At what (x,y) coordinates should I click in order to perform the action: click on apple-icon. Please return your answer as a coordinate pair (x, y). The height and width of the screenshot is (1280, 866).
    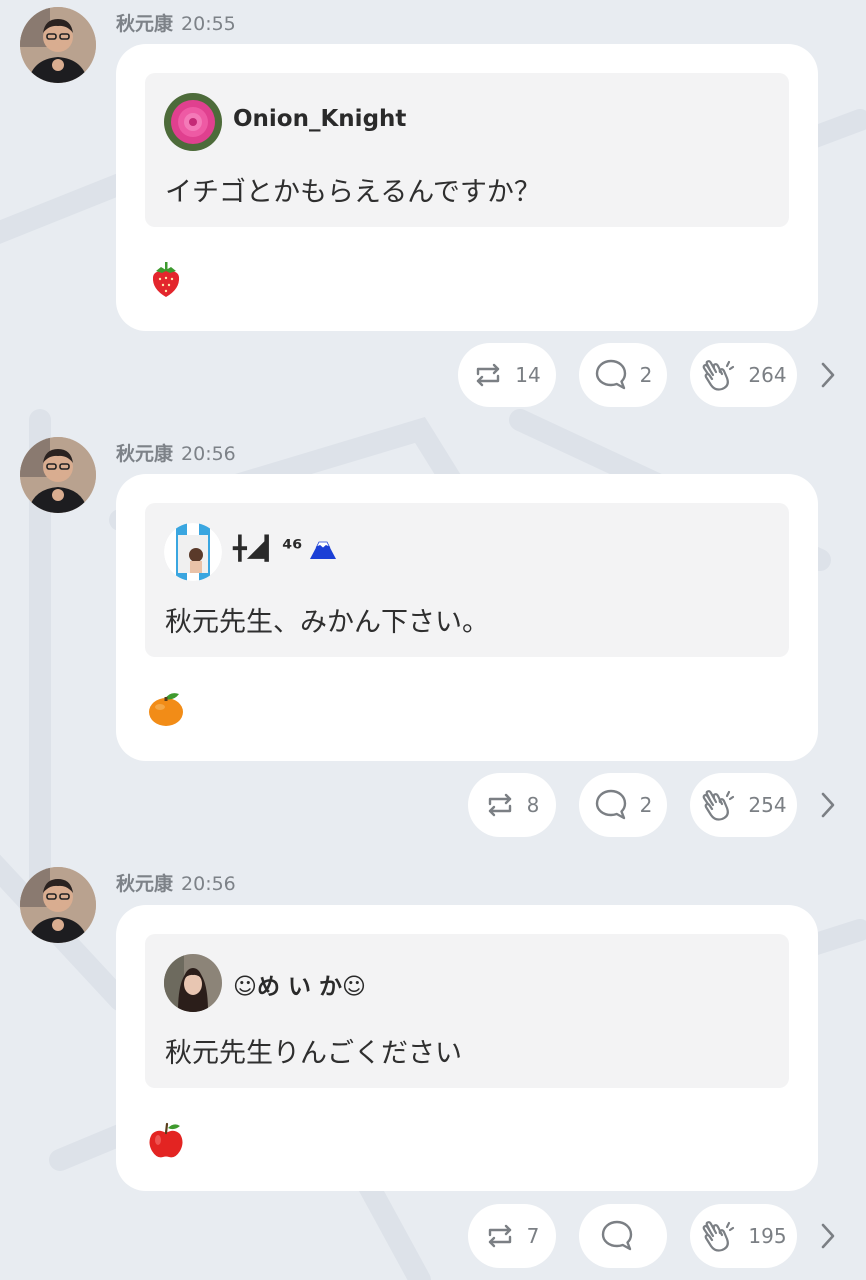
    Looking at the image, I should click on (166, 1140).